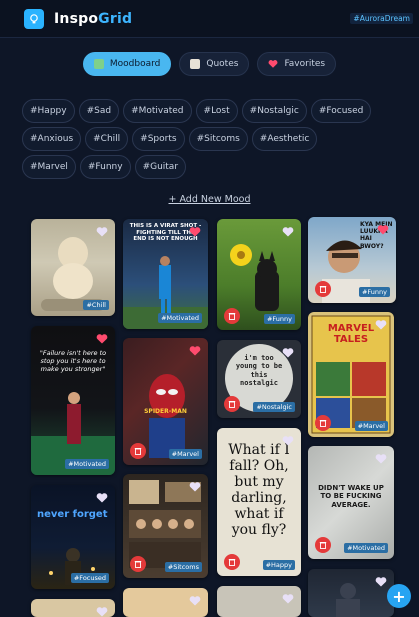 This screenshot has height=617, width=419. Describe the element at coordinates (165, 401) in the screenshot. I see `mood-card: SPIDER-MAN #Marvel` at that location.